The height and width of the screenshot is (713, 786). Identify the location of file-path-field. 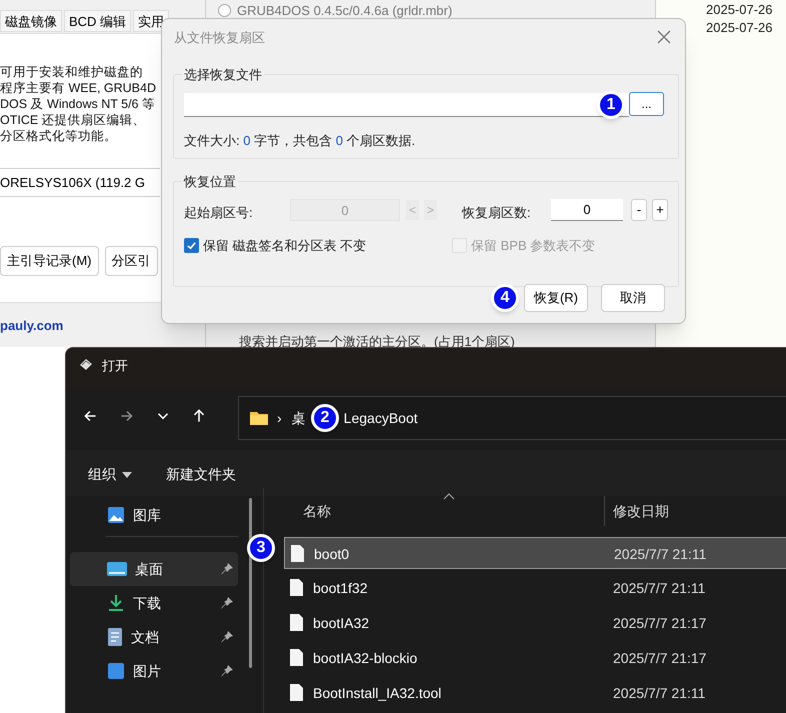
(406, 105).